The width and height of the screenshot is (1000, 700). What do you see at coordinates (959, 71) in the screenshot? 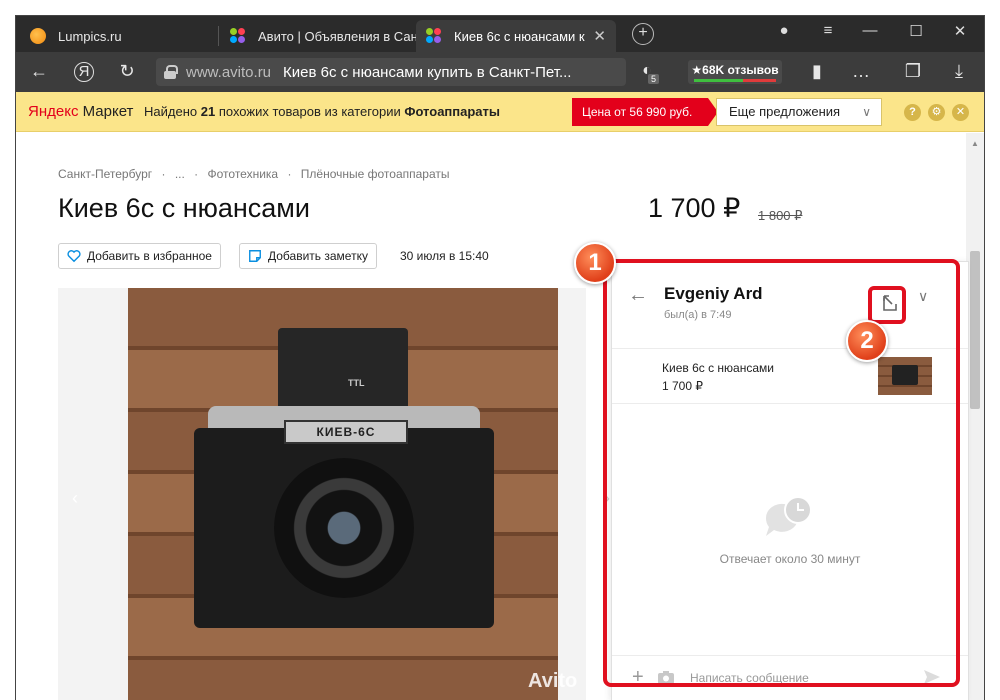
I see `download-icon: ⤓` at bounding box center [959, 71].